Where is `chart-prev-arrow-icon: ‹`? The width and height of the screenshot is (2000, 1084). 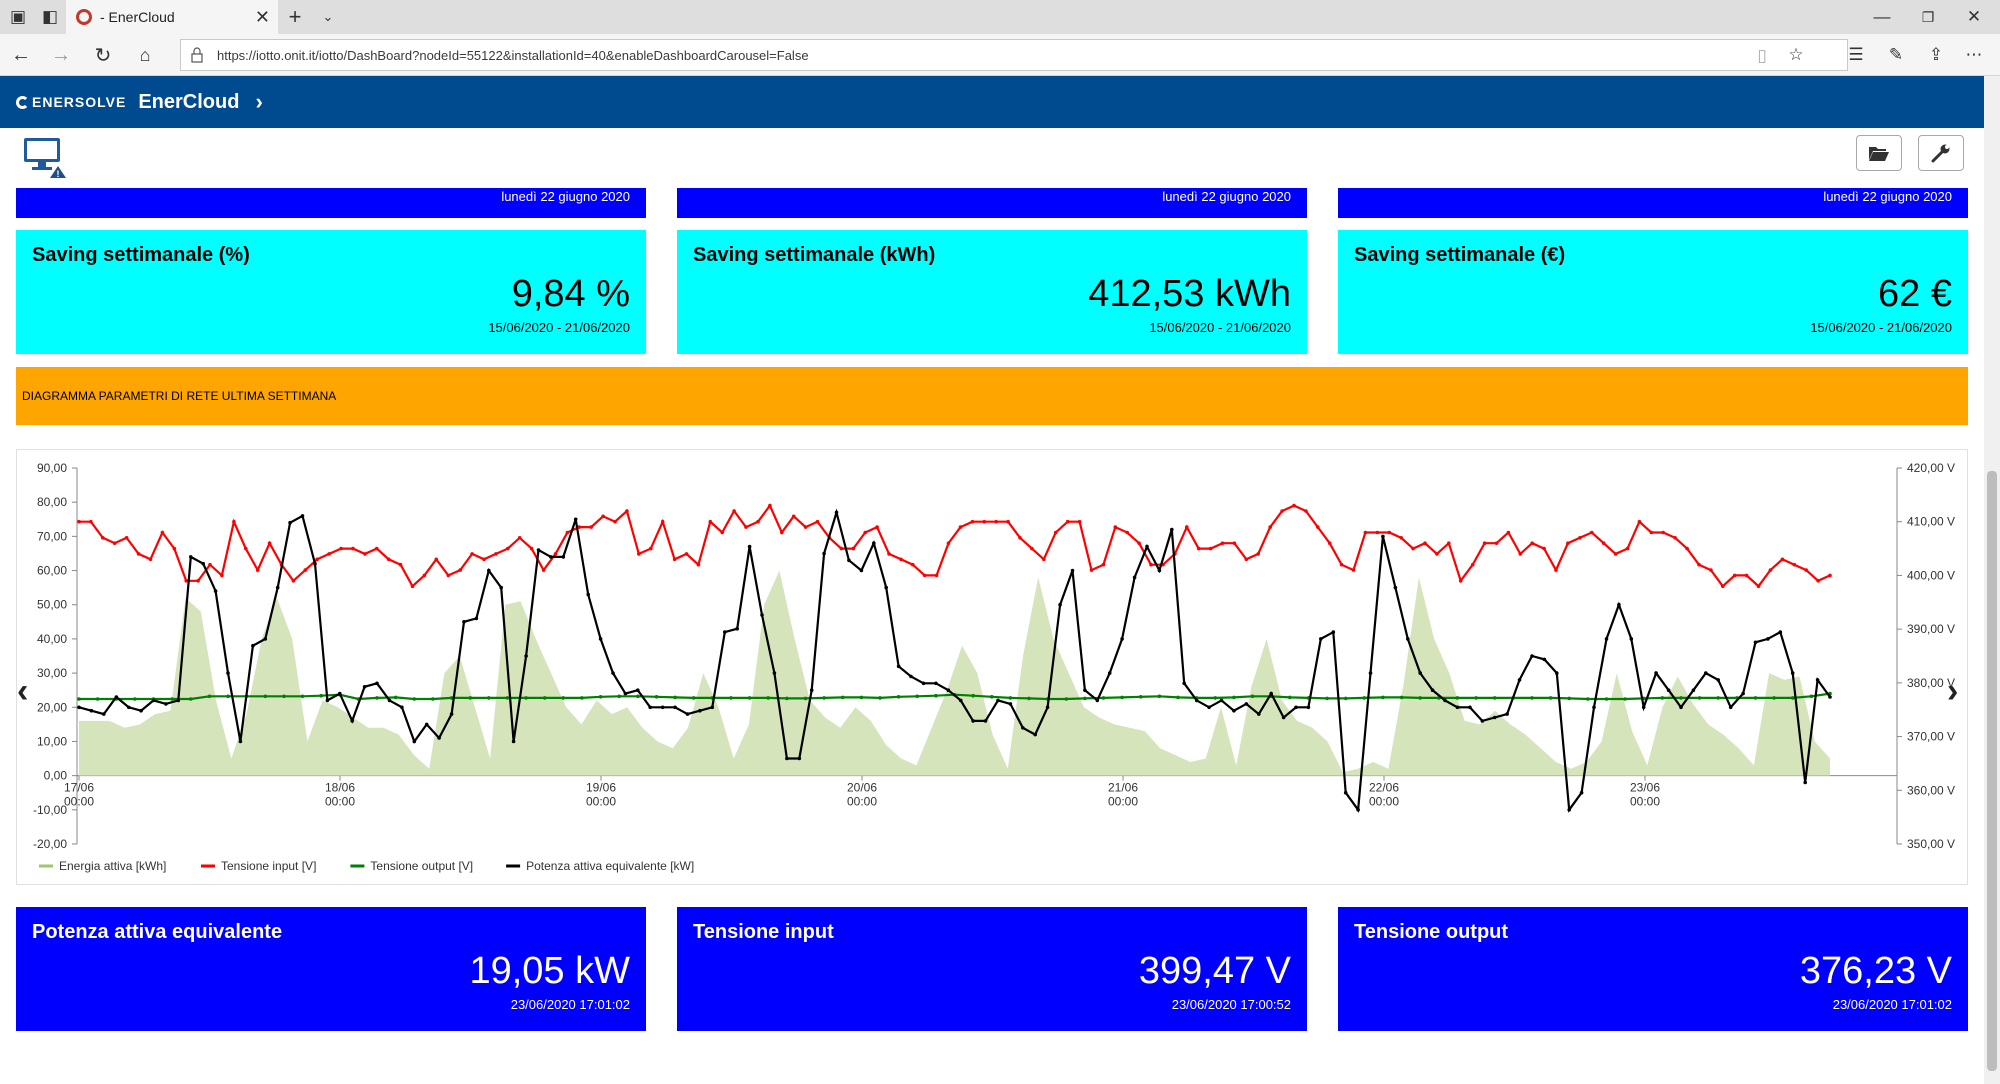 chart-prev-arrow-icon: ‹ is located at coordinates (22, 691).